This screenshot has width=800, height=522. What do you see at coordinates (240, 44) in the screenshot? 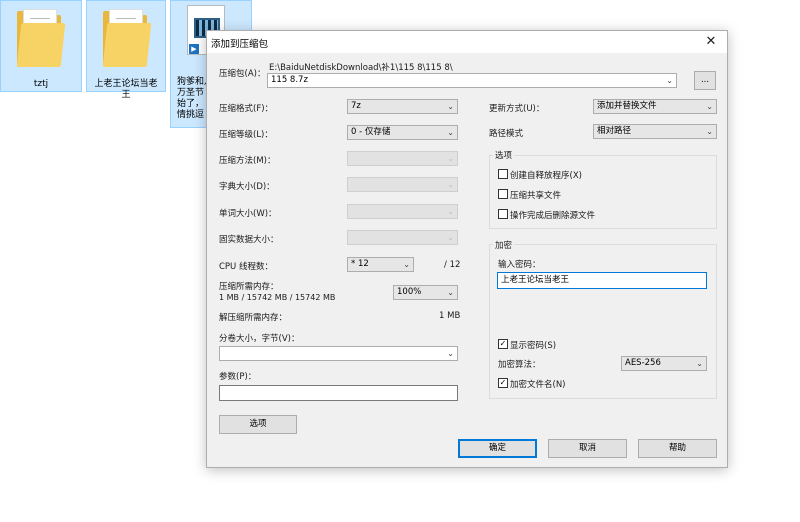
I see `dialog-title: 添加到压缩包` at bounding box center [240, 44].